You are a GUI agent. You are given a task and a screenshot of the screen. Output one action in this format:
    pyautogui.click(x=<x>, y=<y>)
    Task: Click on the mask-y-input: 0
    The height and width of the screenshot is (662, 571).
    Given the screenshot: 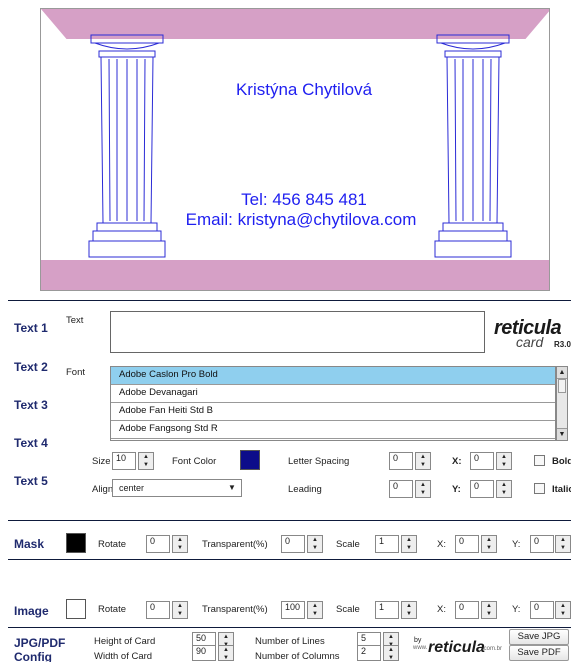 What is the action you would take?
    pyautogui.click(x=542, y=544)
    